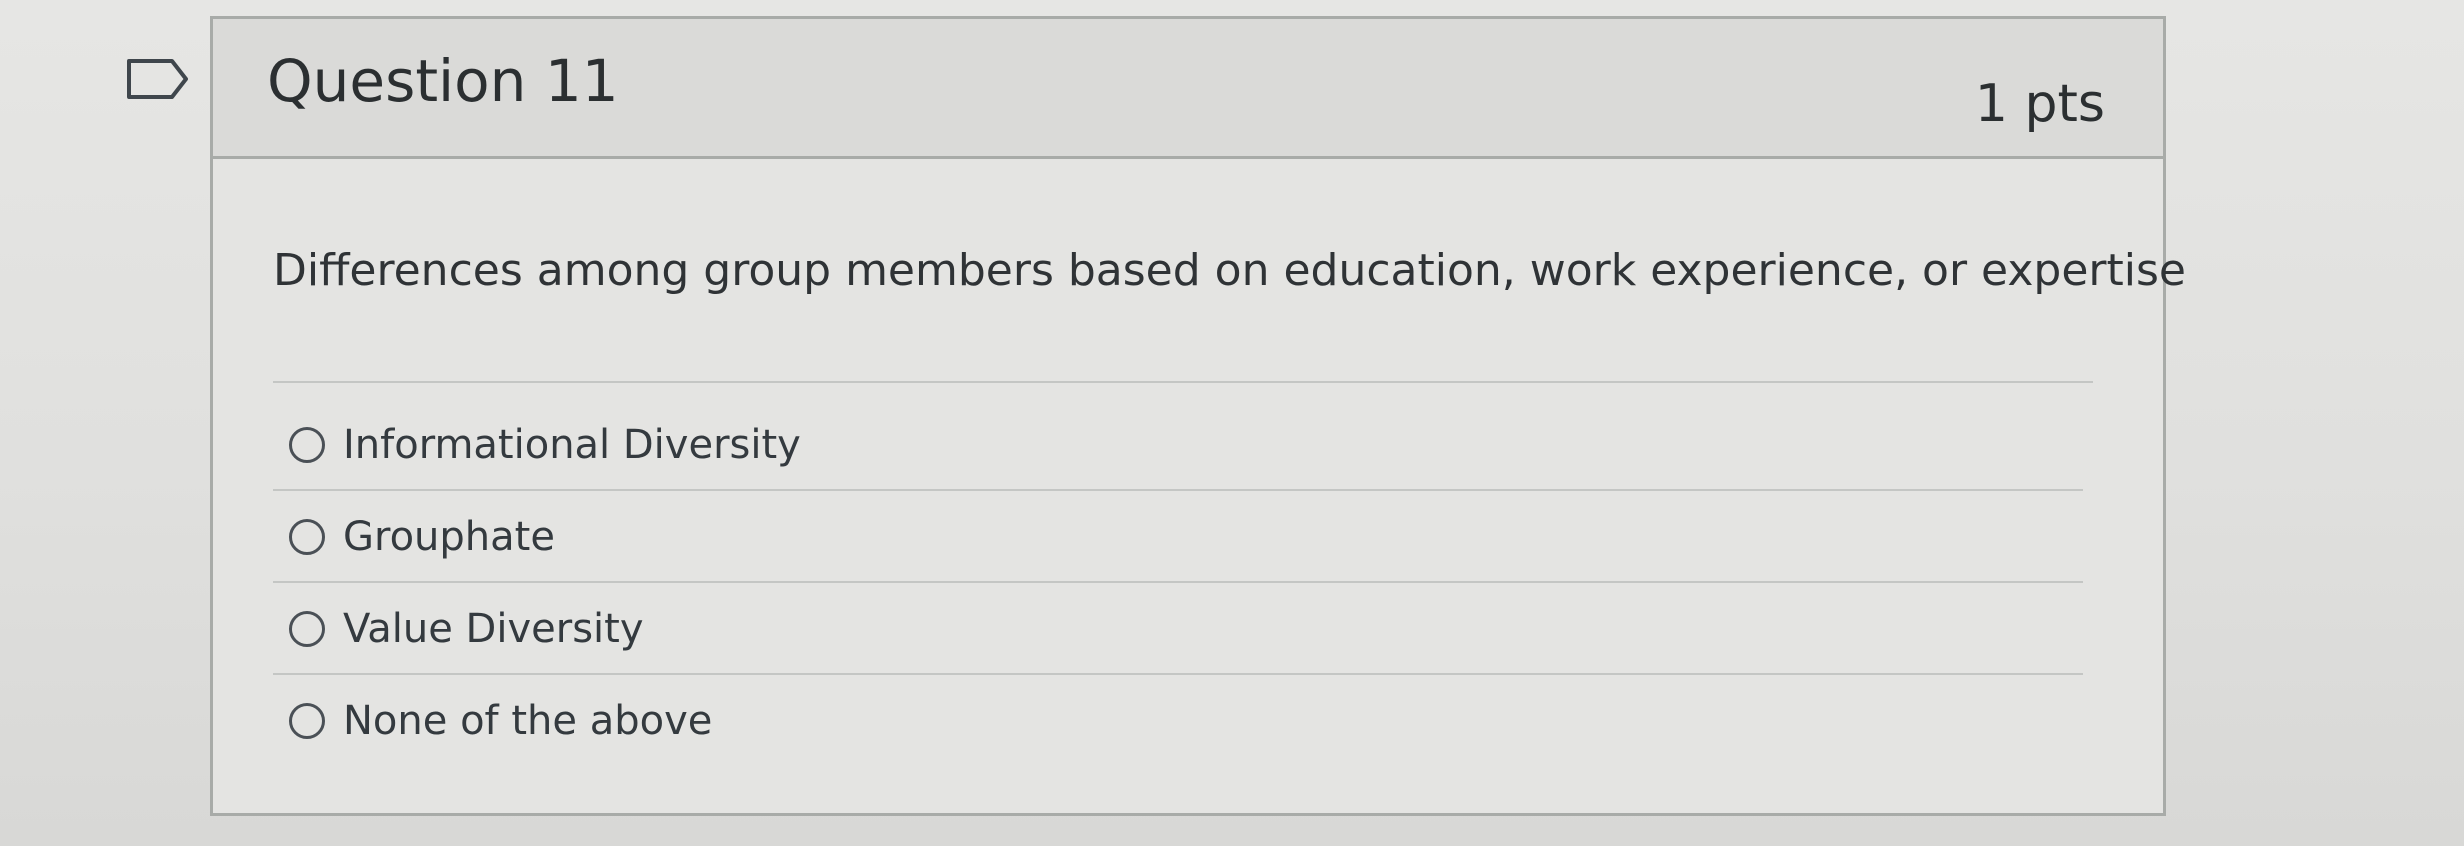 The image size is (2464, 846). Describe the element at coordinates (1178, 721) in the screenshot. I see `answer-option-none-of-the-above: None of the above` at that location.